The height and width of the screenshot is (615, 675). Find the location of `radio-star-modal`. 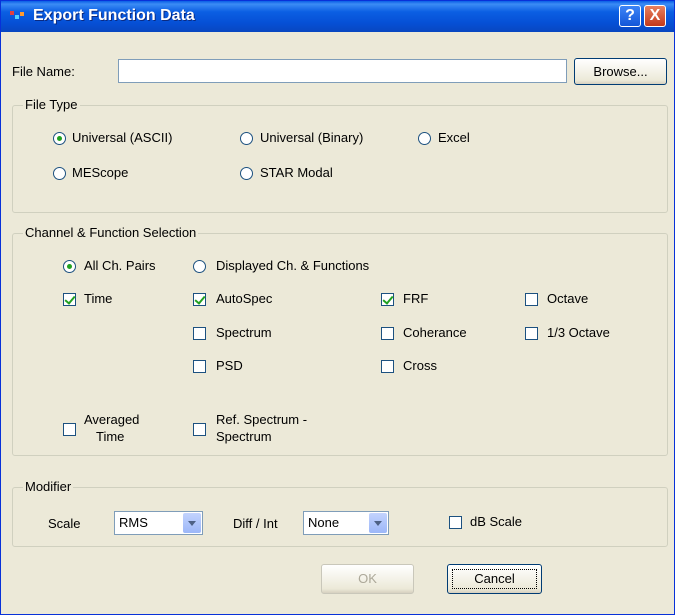

radio-star-modal is located at coordinates (246, 173).